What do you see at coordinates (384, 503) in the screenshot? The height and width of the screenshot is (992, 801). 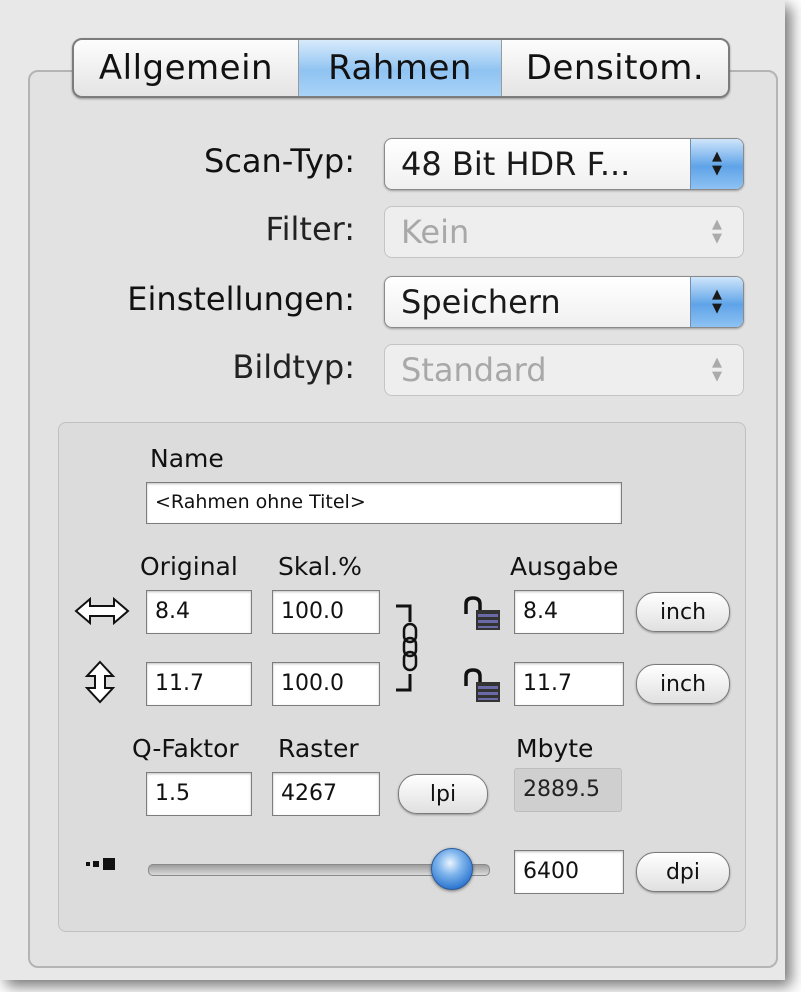 I see `name-field: <Rahmen ohne Titel>` at bounding box center [384, 503].